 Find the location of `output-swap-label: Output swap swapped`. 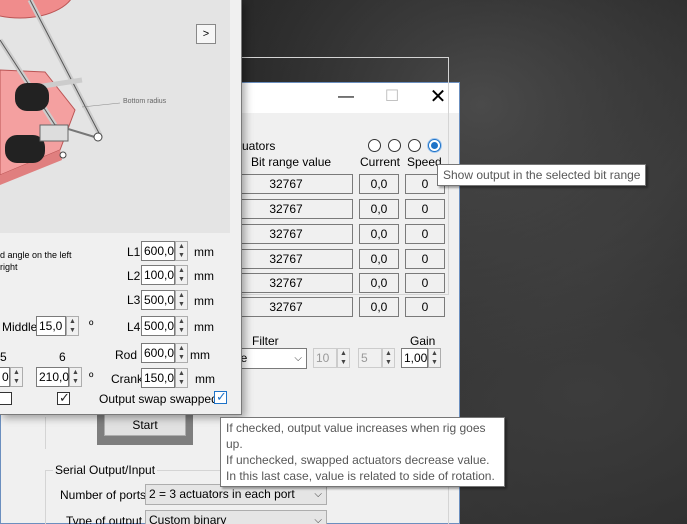

output-swap-label: Output swap swapped is located at coordinates (158, 399).